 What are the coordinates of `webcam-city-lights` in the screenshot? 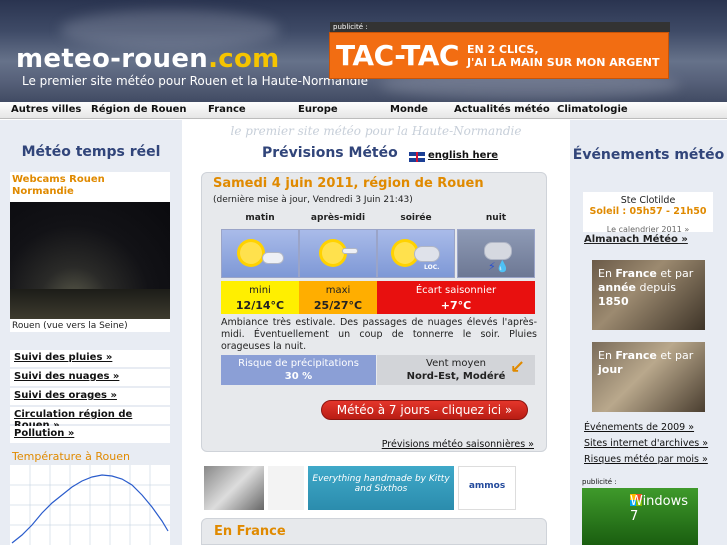 It's located at (90, 304).